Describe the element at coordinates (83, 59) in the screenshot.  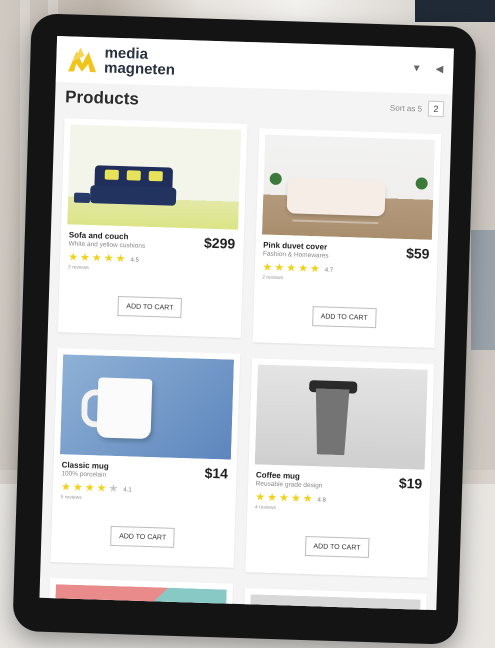
I see `logo-icon` at that location.